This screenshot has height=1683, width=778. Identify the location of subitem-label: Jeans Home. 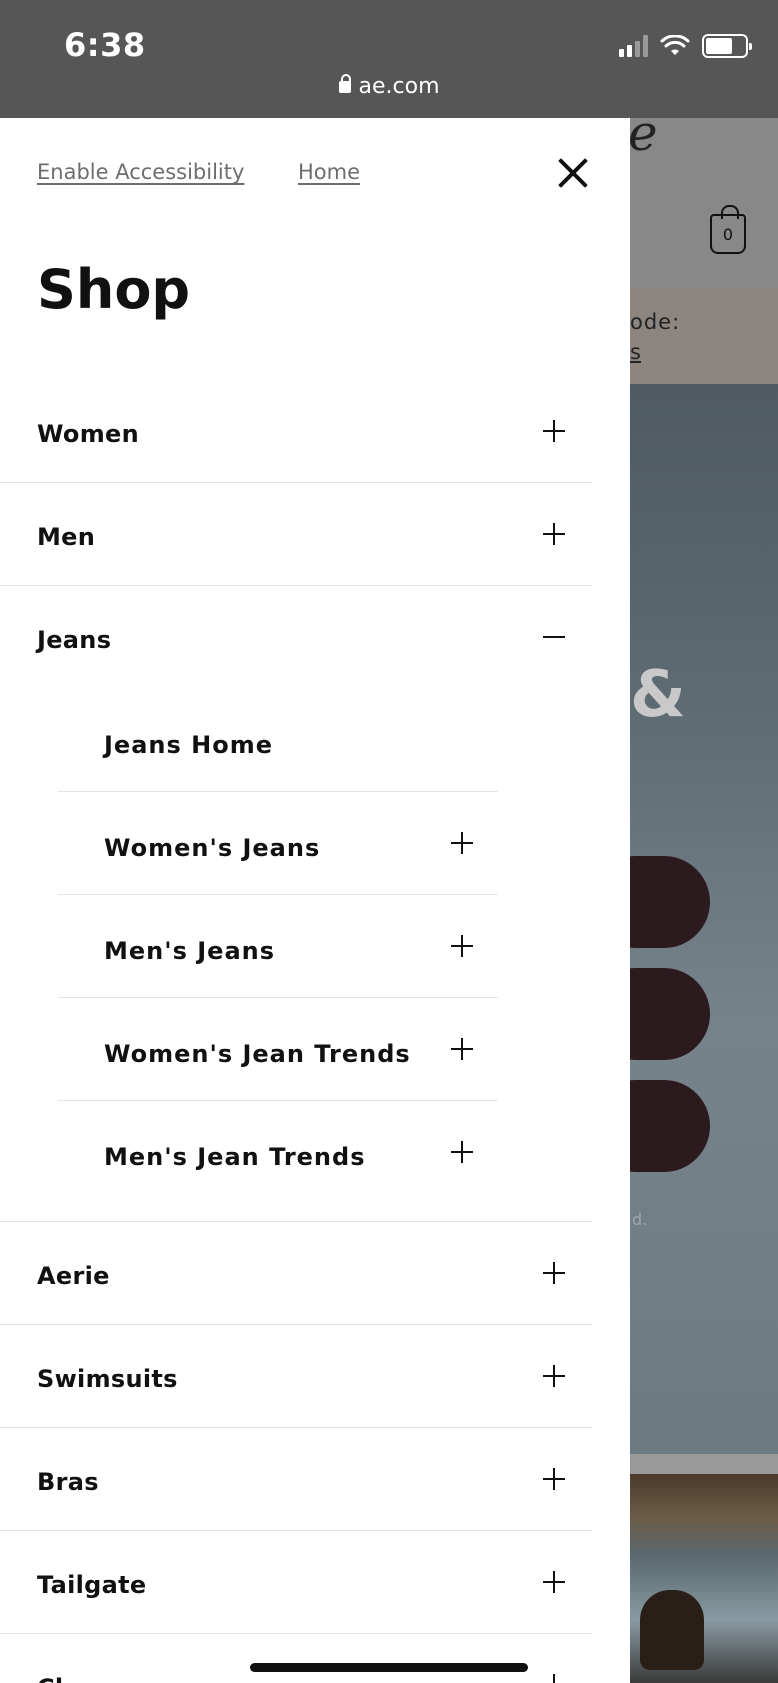
(188, 745).